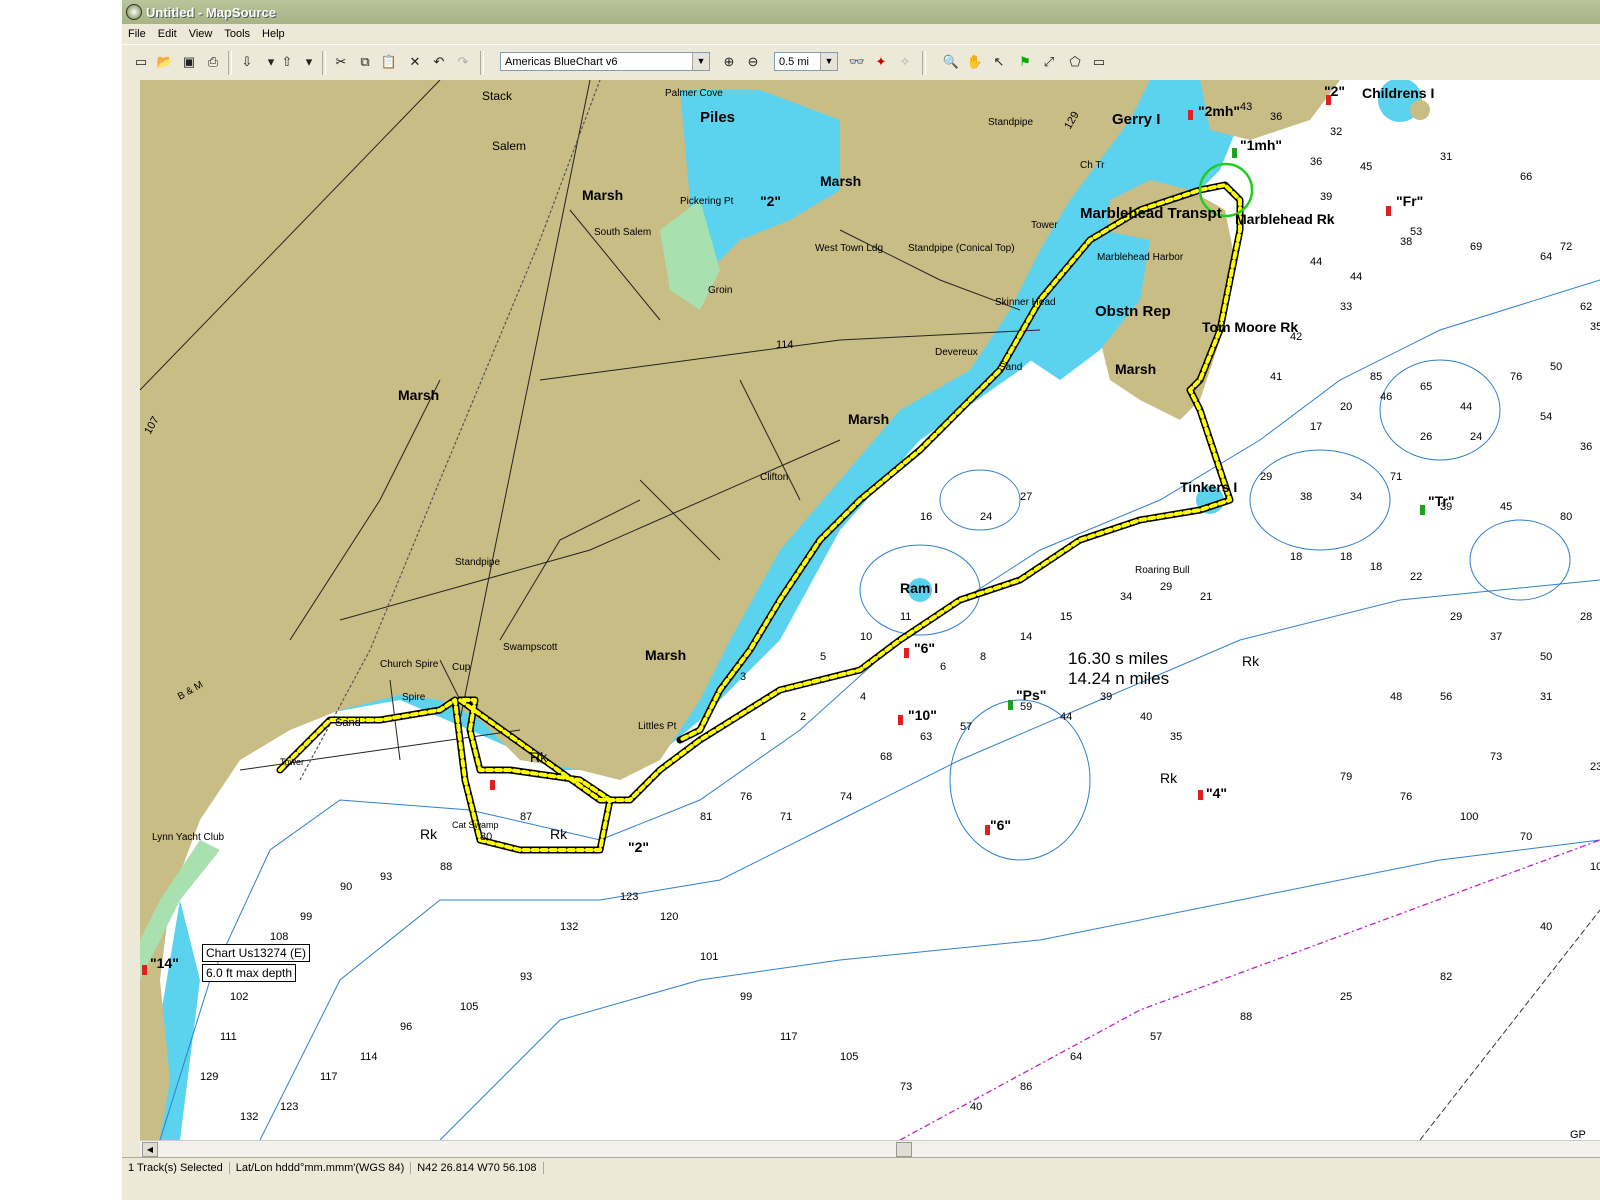  I want to click on sounding-value: 117, so click(329, 1077).